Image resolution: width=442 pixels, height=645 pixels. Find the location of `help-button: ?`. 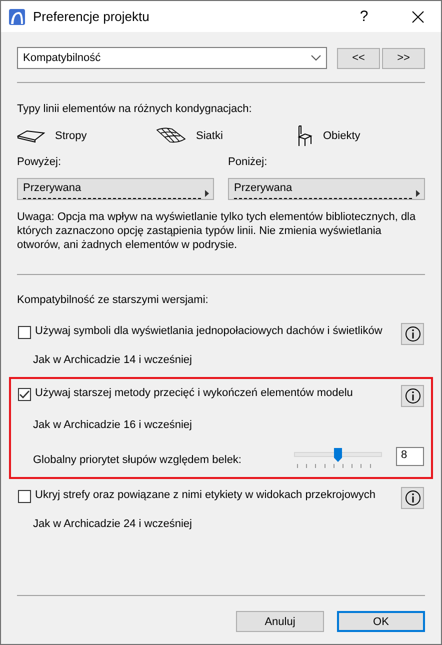

help-button: ? is located at coordinates (364, 16).